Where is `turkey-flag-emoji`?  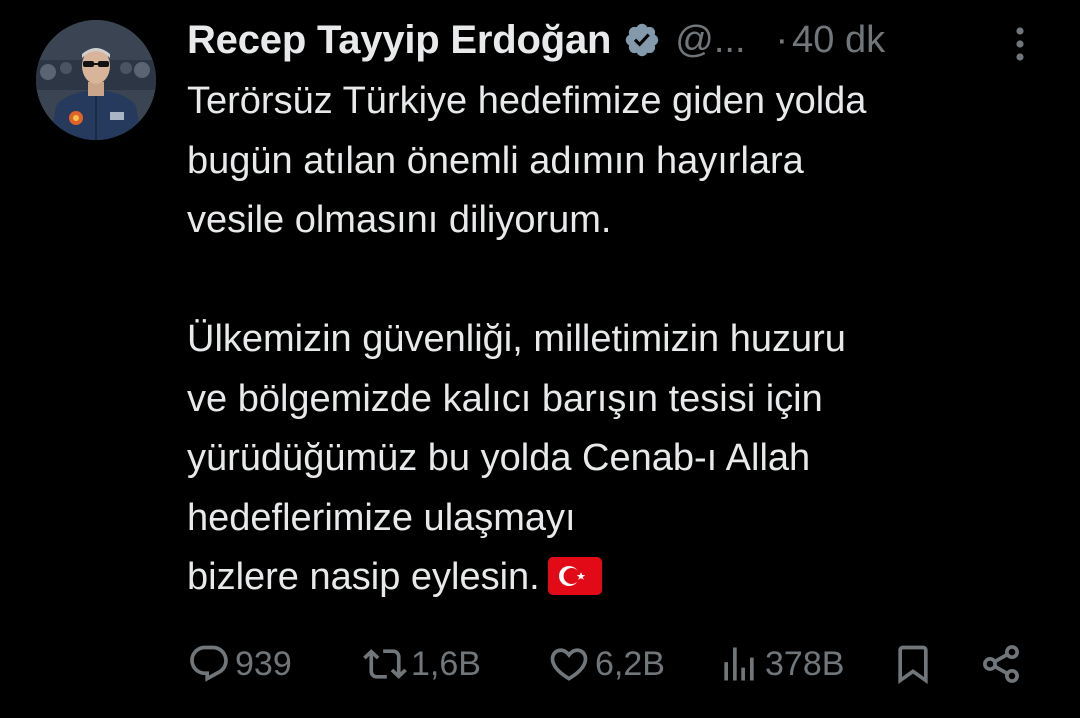
turkey-flag-emoji is located at coordinates (574, 574).